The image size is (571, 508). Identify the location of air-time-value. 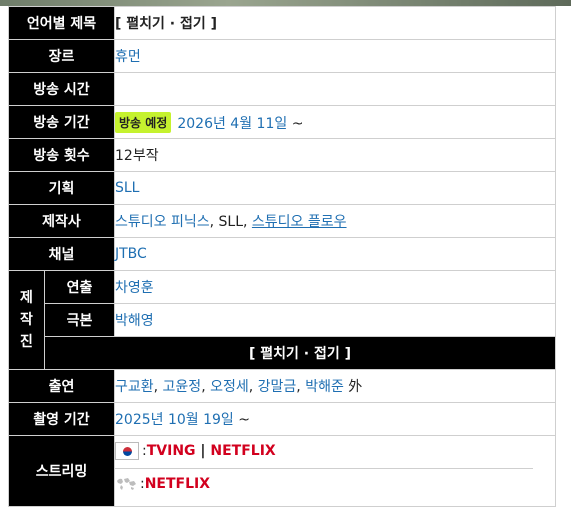
(335, 89).